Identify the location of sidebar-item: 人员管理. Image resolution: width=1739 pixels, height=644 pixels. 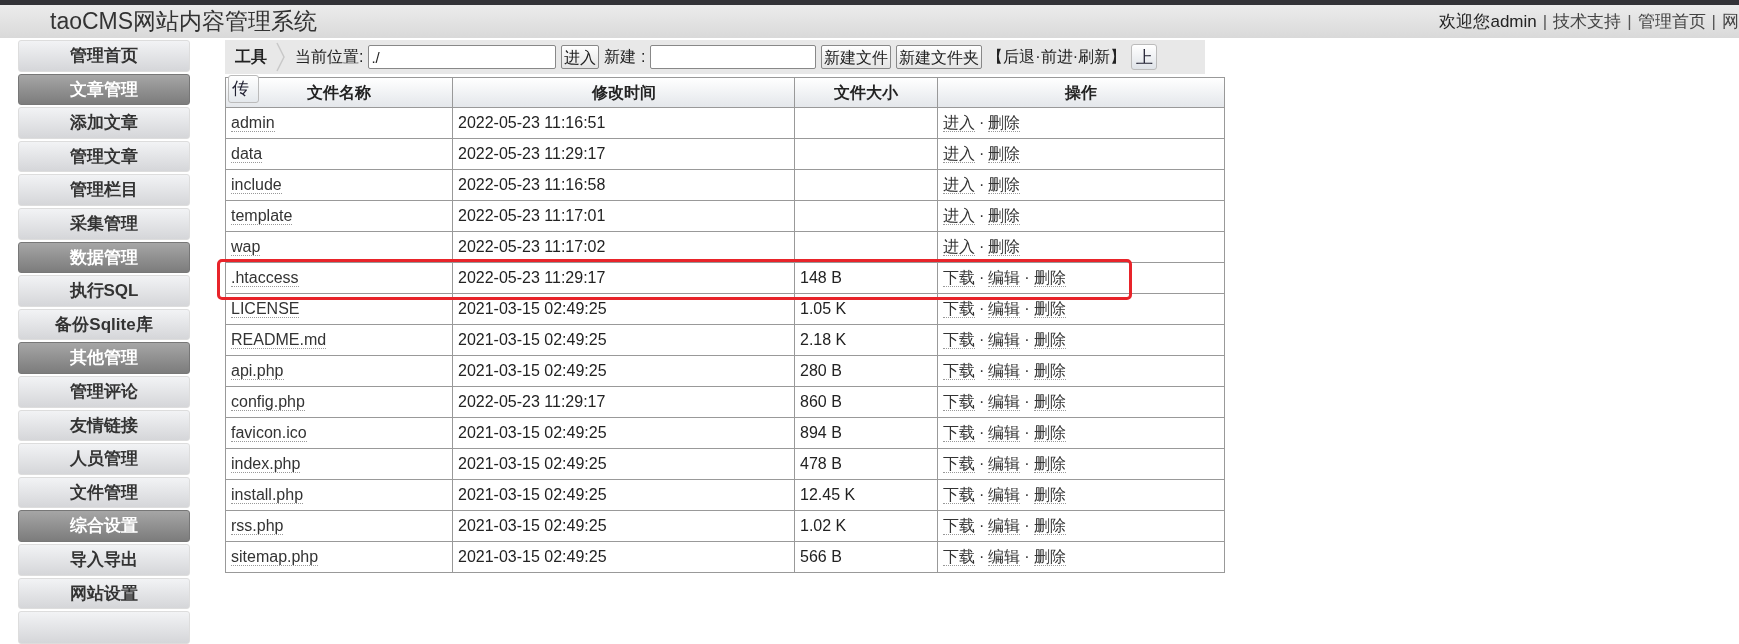
(104, 459).